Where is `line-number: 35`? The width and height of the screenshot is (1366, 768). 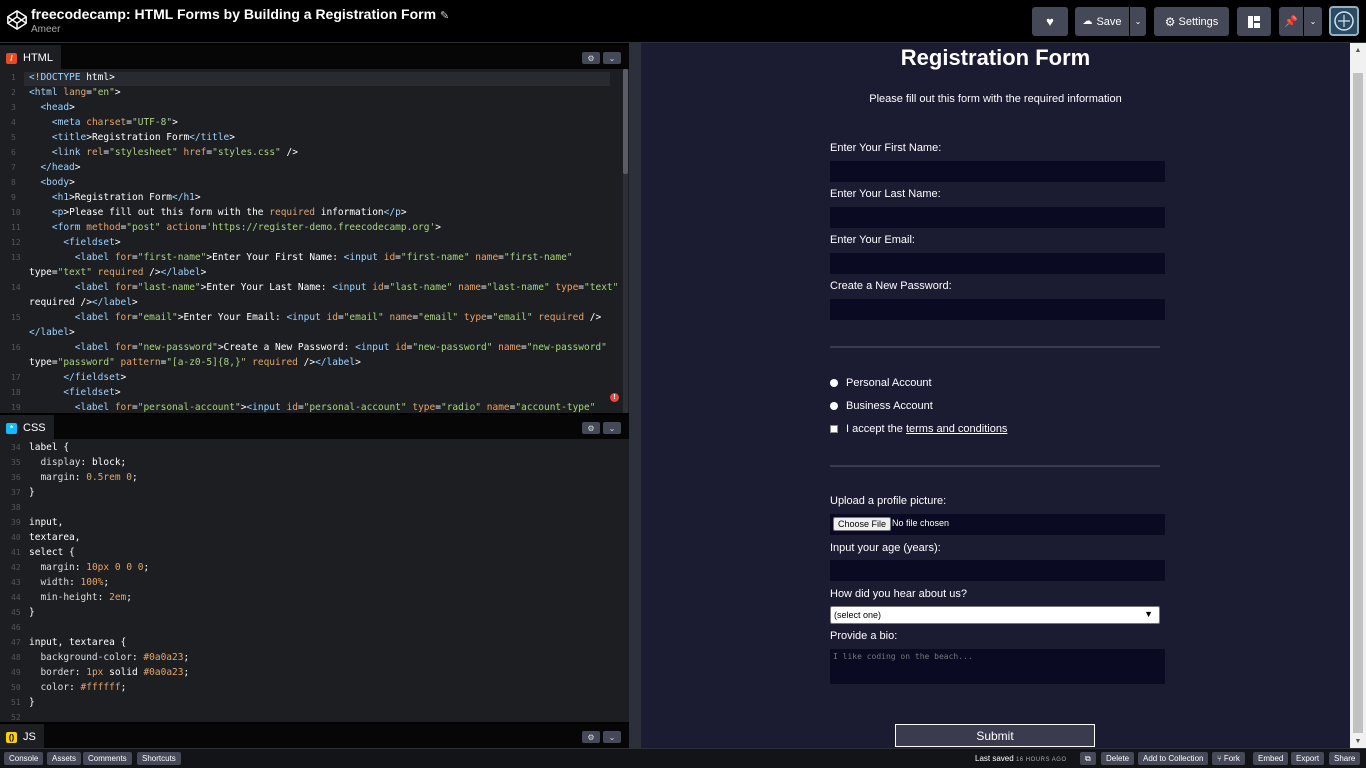
line-number: 35 is located at coordinates (16, 462).